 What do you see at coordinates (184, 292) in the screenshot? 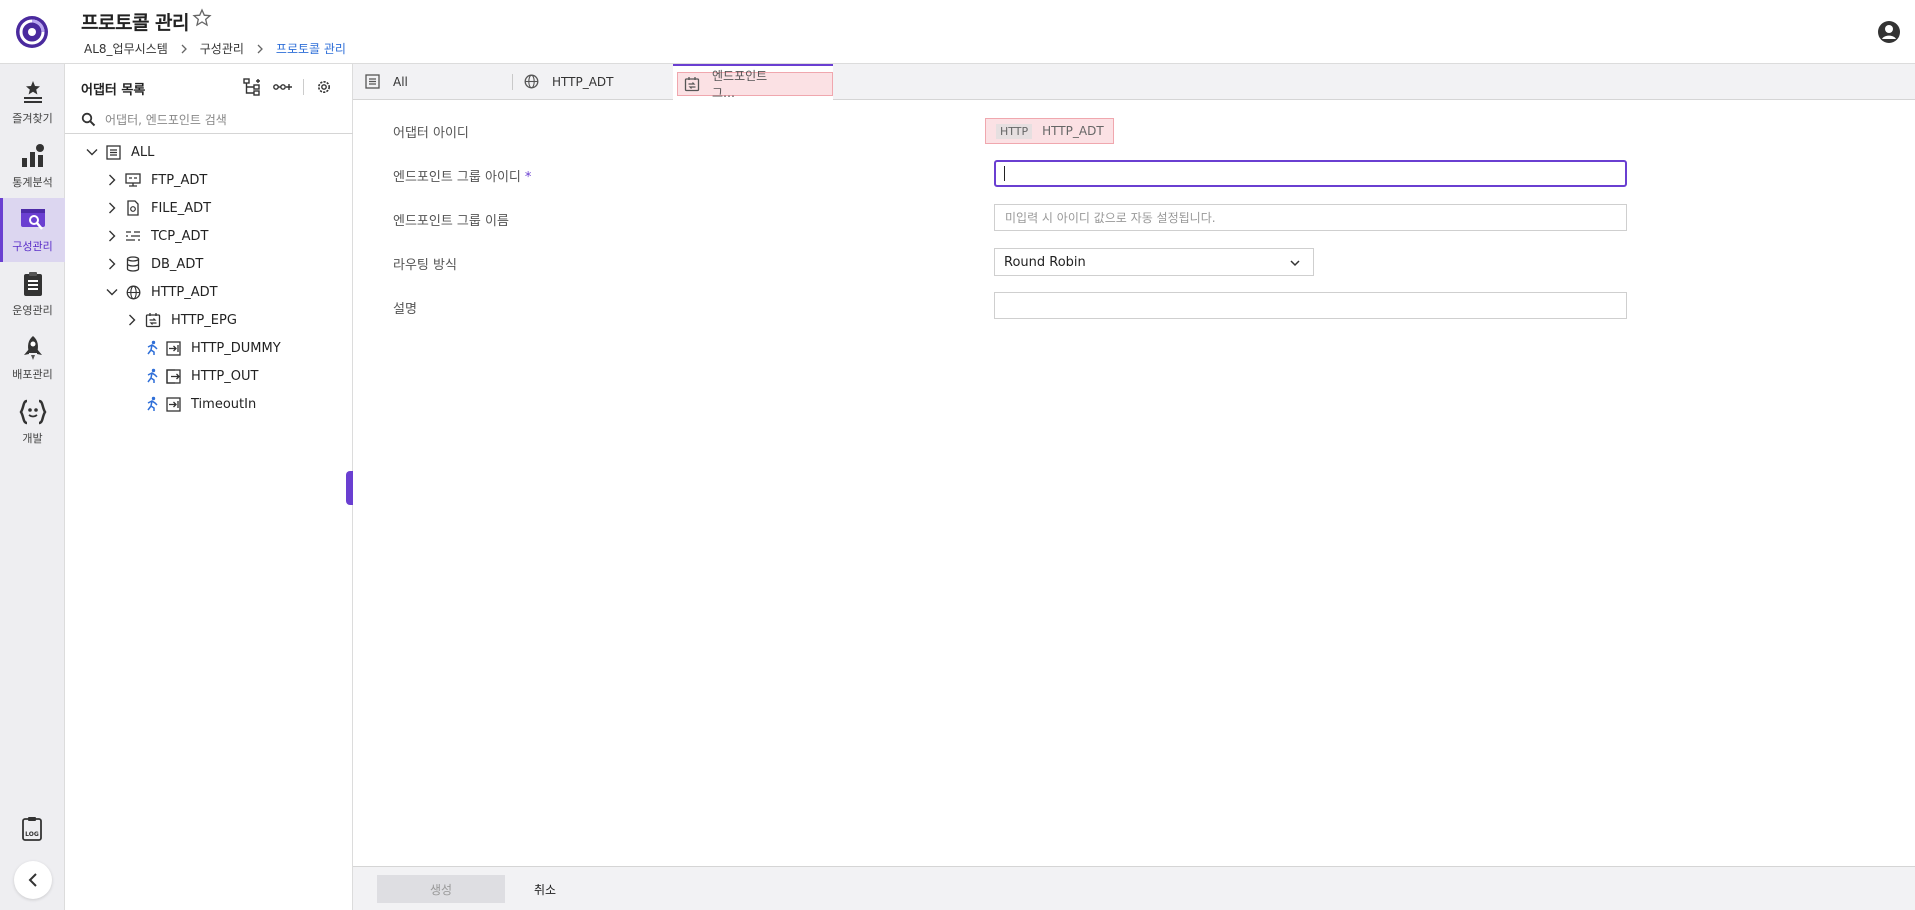
I see `tree-item-label: HTTP_ADT` at bounding box center [184, 292].